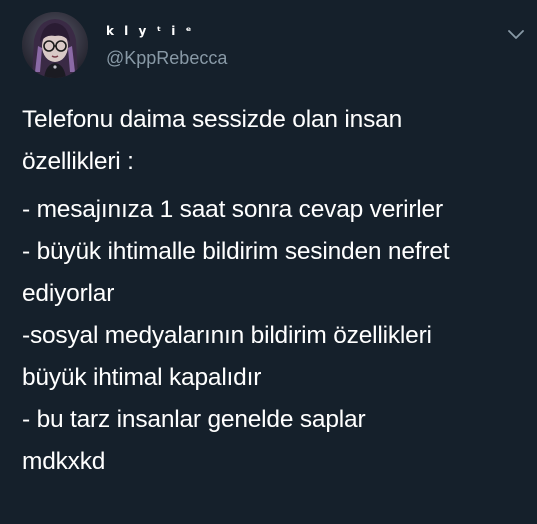  I want to click on tweet-header: k l y ᵗ i ᵉ @KppRebecca, so click(273, 47).